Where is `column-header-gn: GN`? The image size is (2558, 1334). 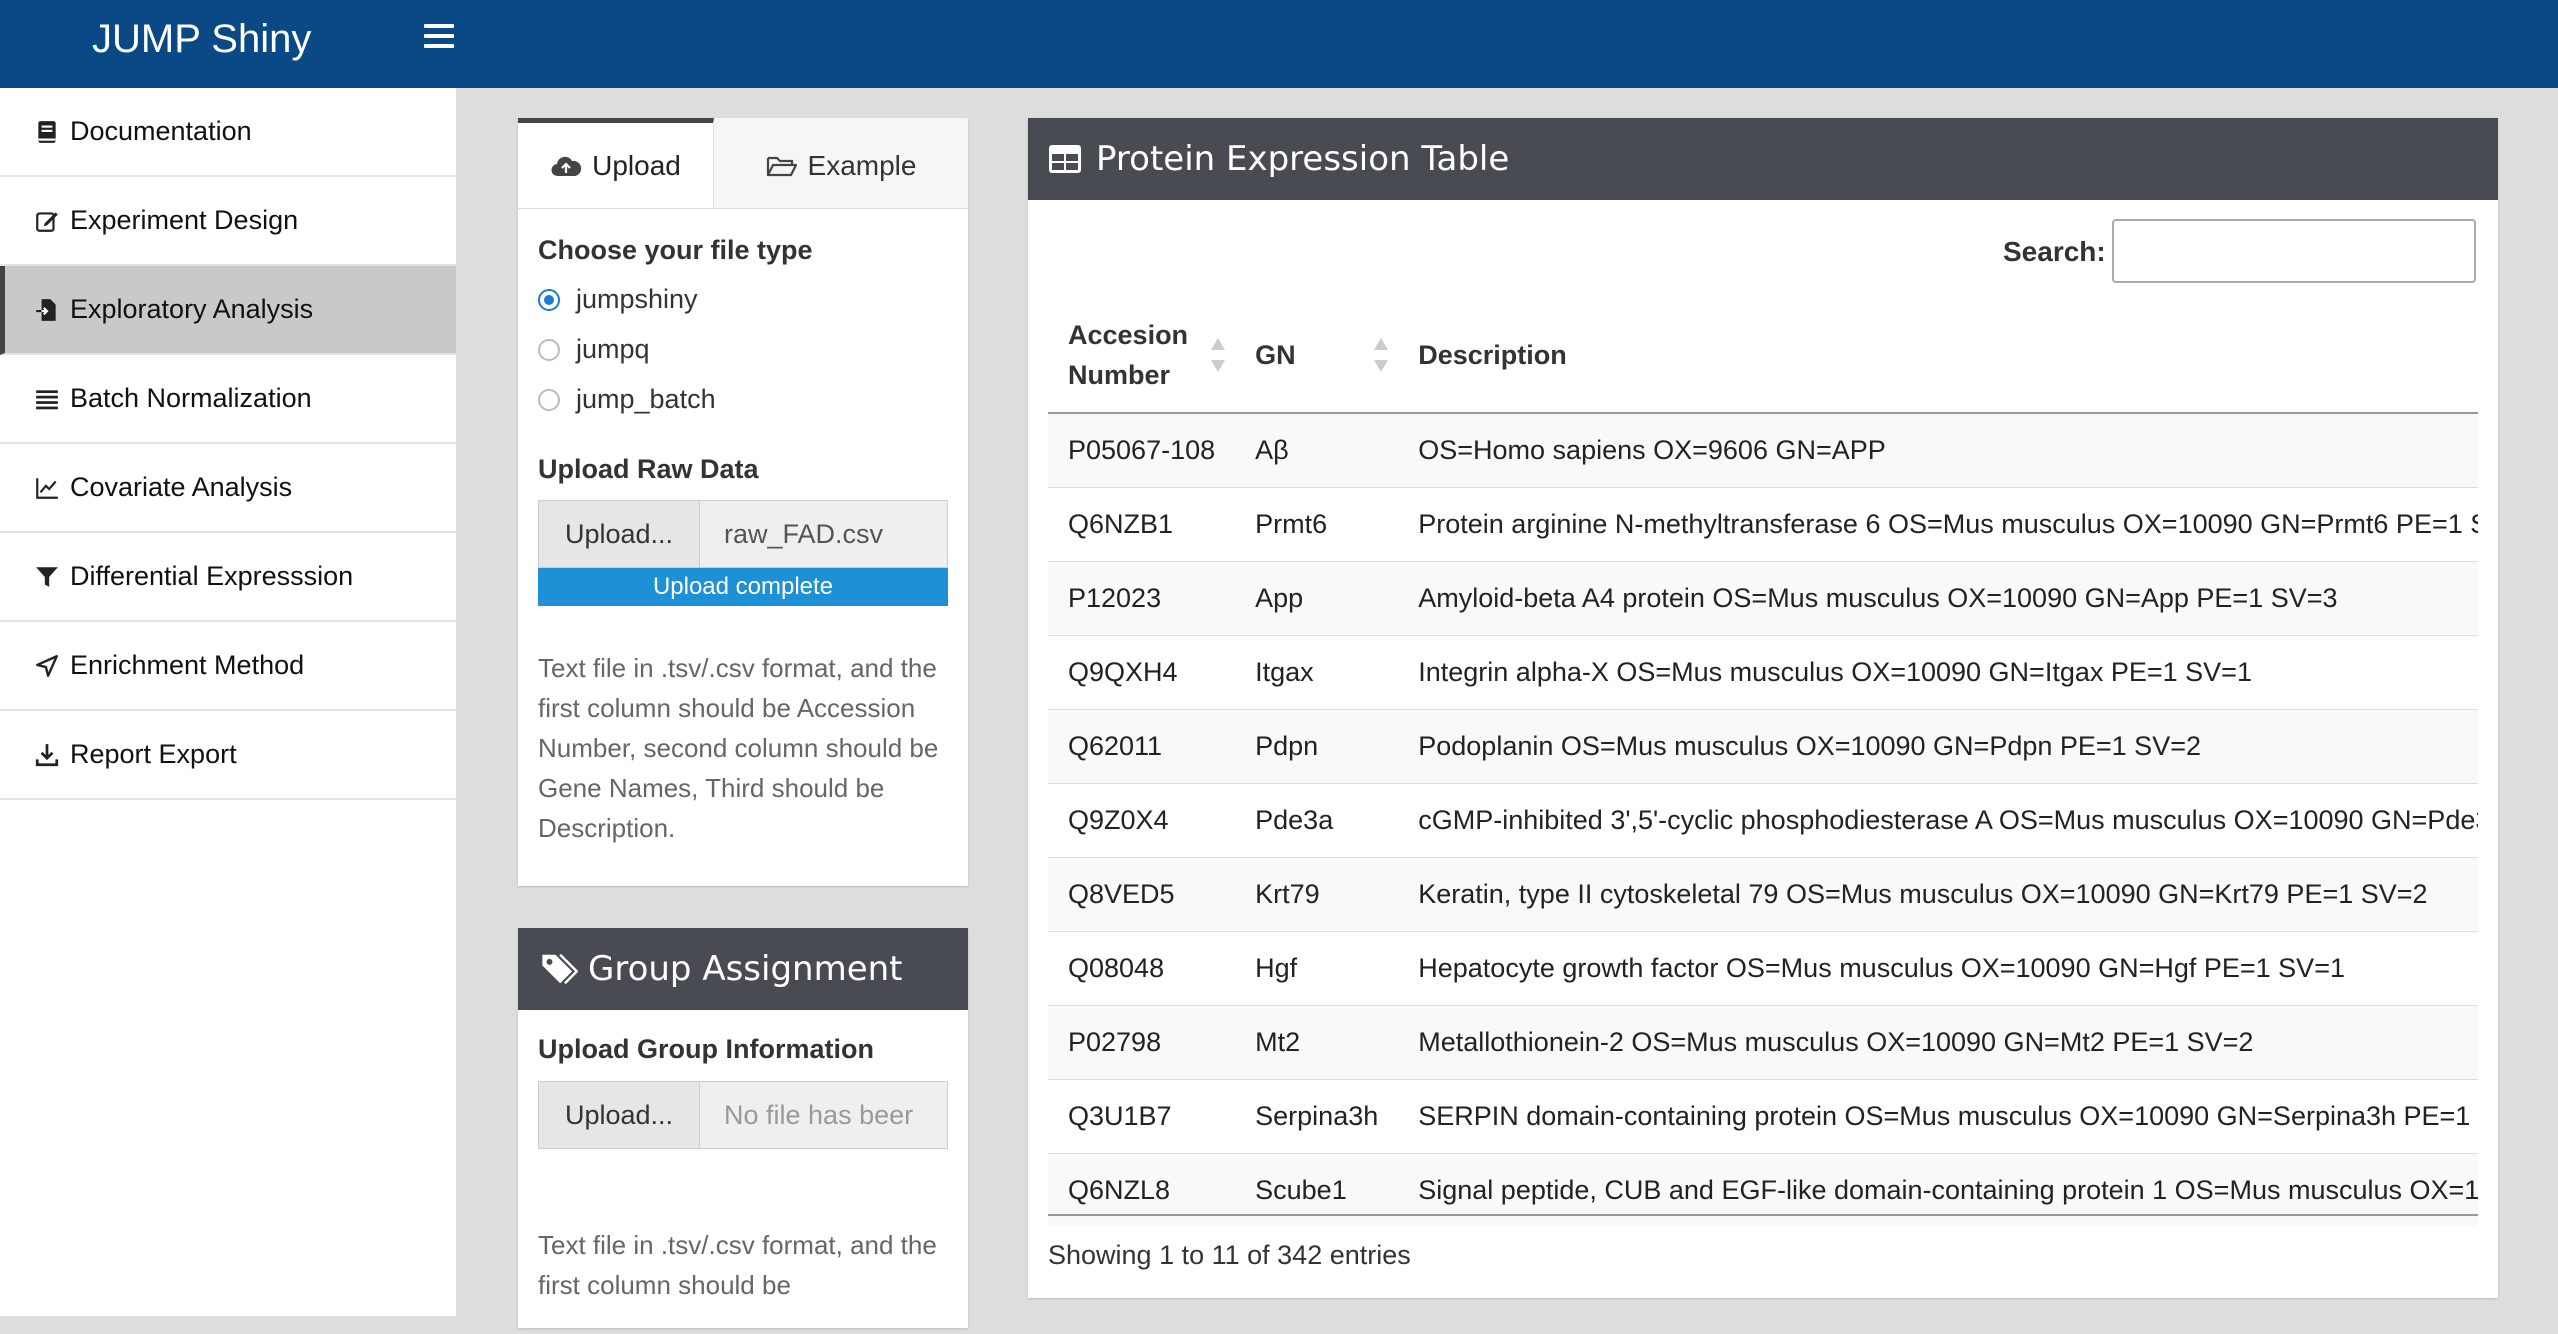
column-header-gn: GN is located at coordinates (1317, 356).